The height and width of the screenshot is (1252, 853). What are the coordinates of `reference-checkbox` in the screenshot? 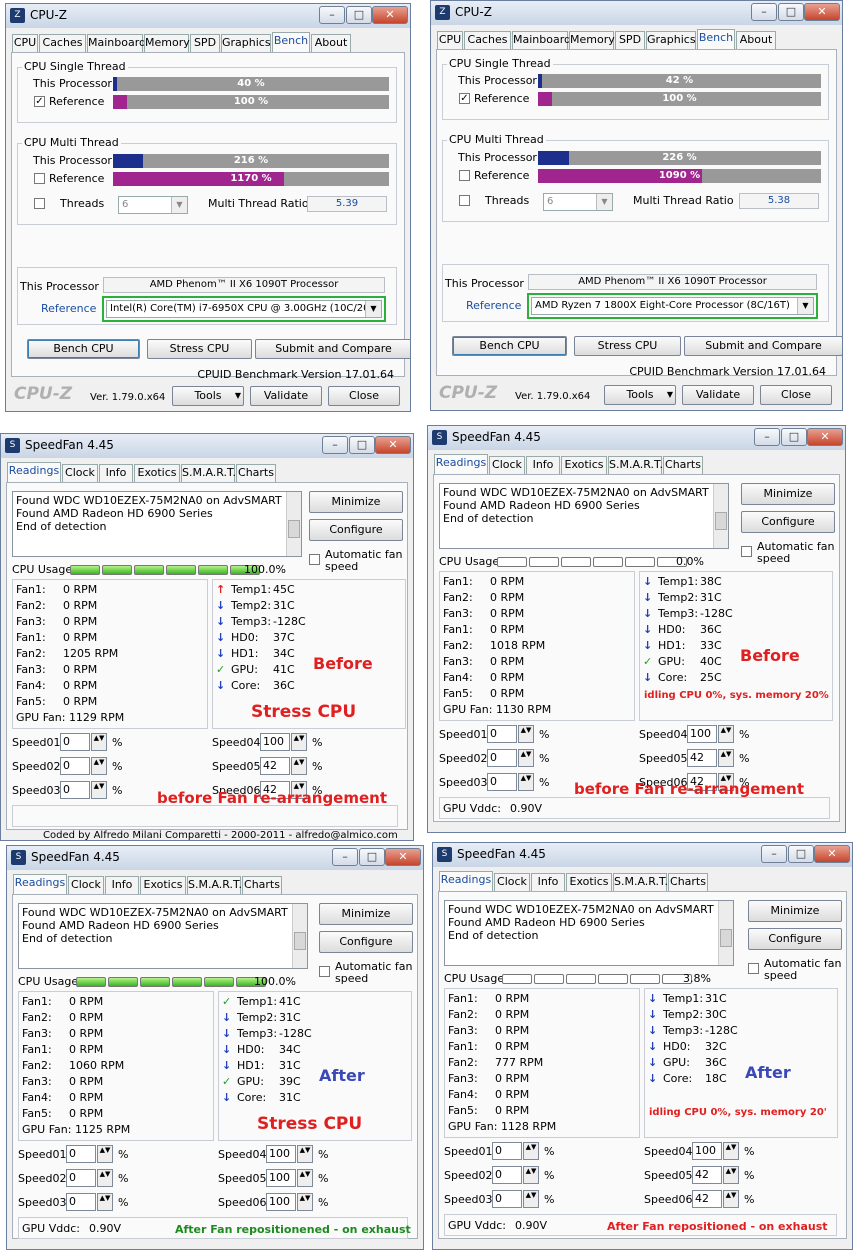 It's located at (464, 175).